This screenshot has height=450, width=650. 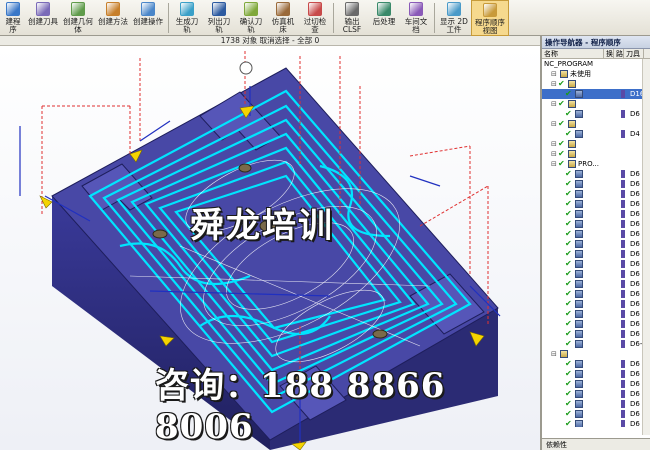 What do you see at coordinates (251, 18) in the screenshot?
I see `toolbar-button-verify-toolpath: 确认刀轨` at bounding box center [251, 18].